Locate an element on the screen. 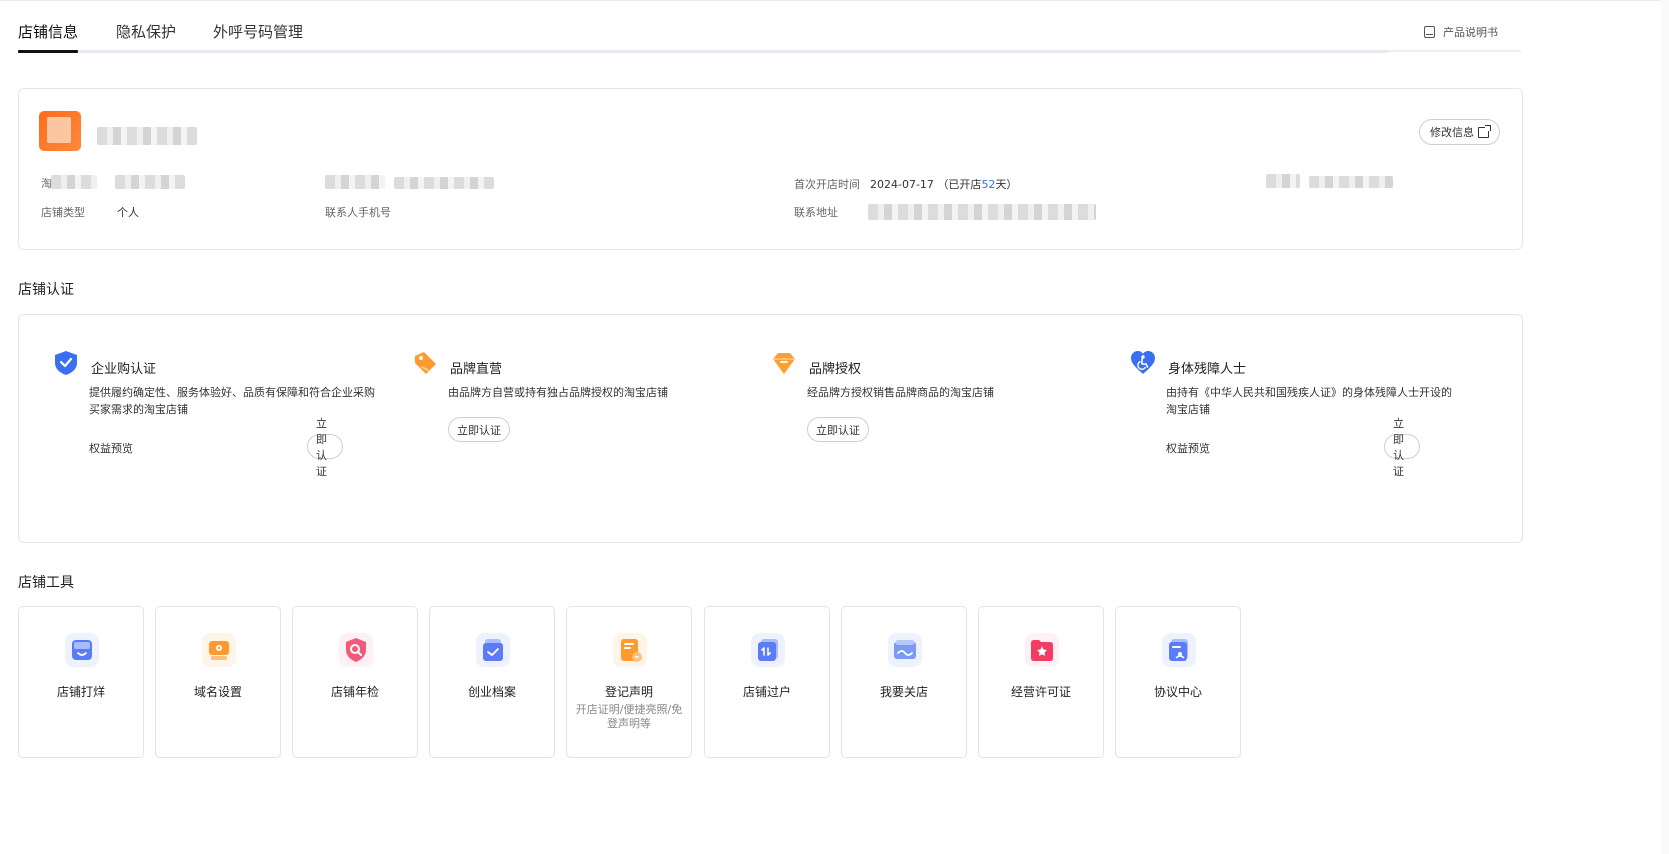 This screenshot has height=854, width=1669. product-manual-link: 产品说明书 is located at coordinates (1461, 32).